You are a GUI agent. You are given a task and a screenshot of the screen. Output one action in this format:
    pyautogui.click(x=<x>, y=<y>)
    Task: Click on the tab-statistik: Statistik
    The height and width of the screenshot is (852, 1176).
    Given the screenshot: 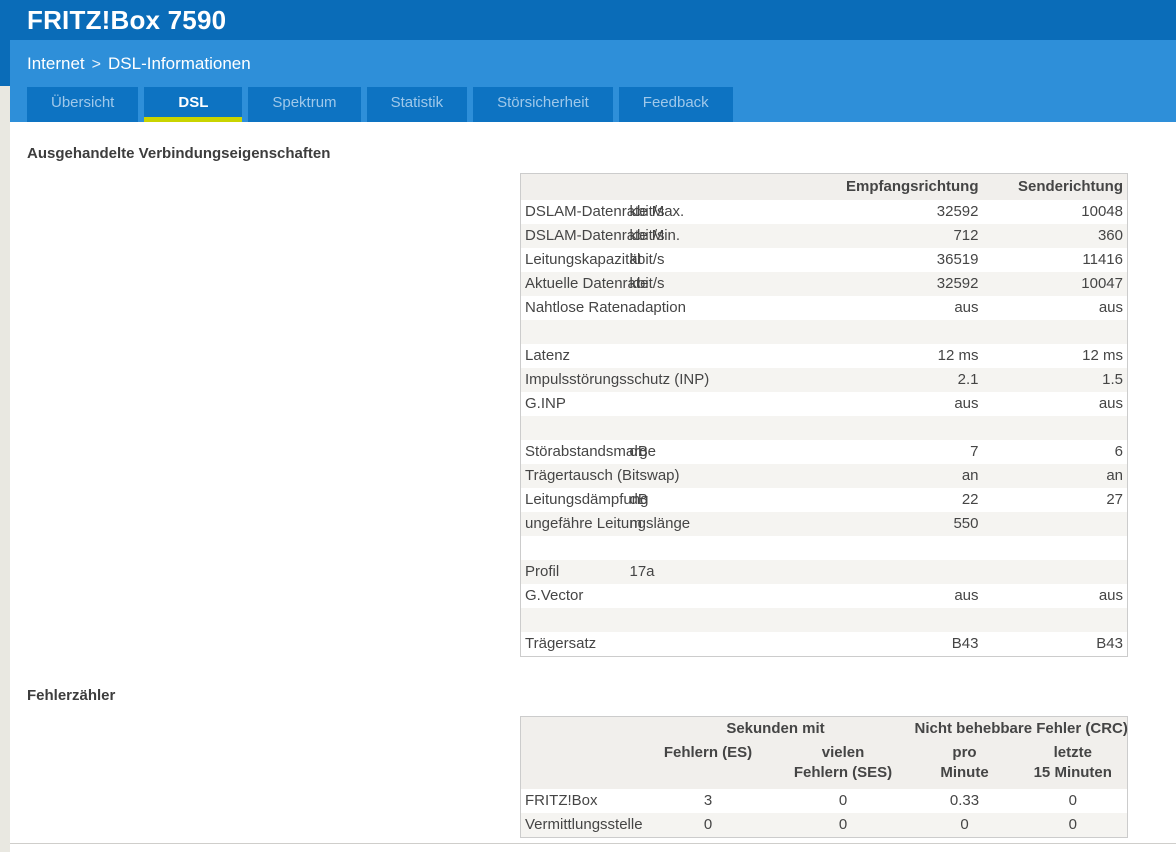 What is the action you would take?
    pyautogui.click(x=417, y=104)
    